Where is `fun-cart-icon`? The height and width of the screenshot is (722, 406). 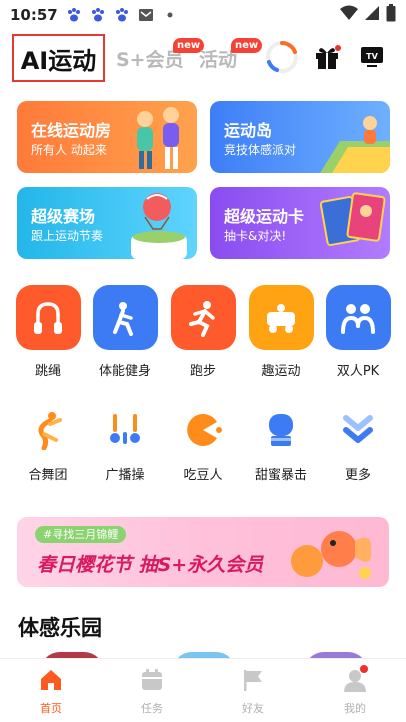 fun-cart-icon is located at coordinates (281, 317).